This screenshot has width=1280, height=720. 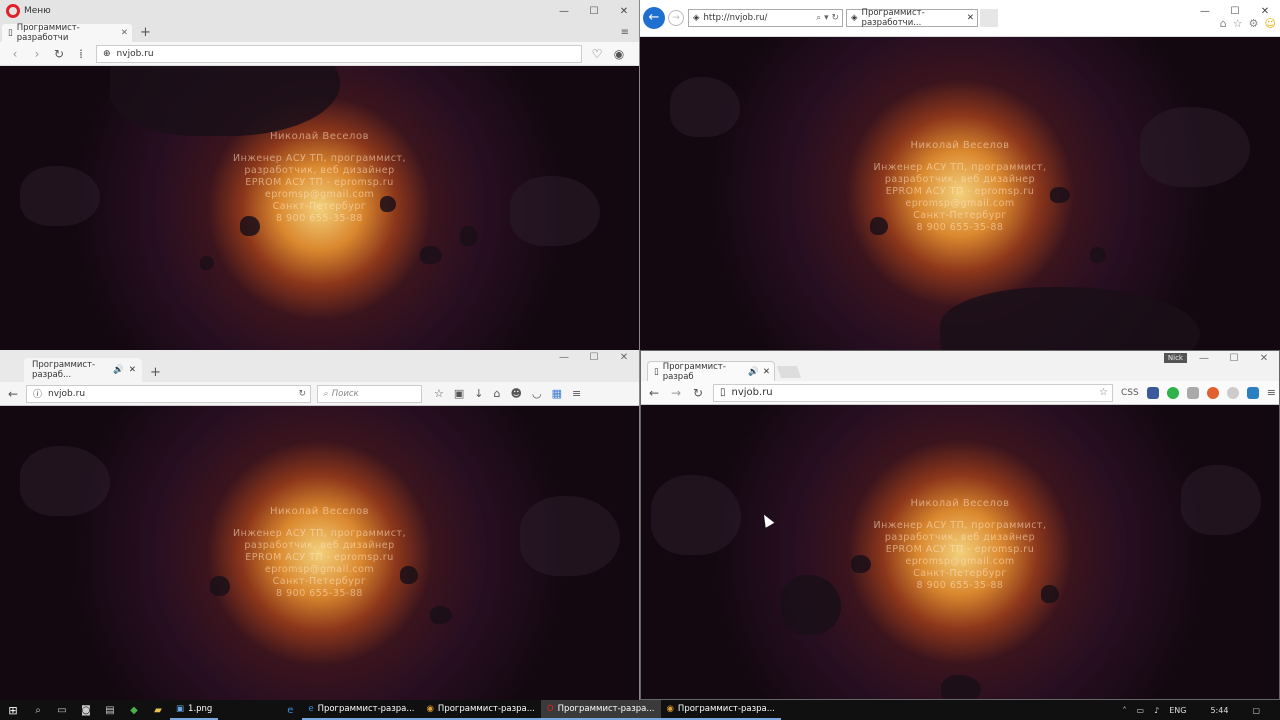 I want to click on heart-icon: ♡, so click(x=597, y=54).